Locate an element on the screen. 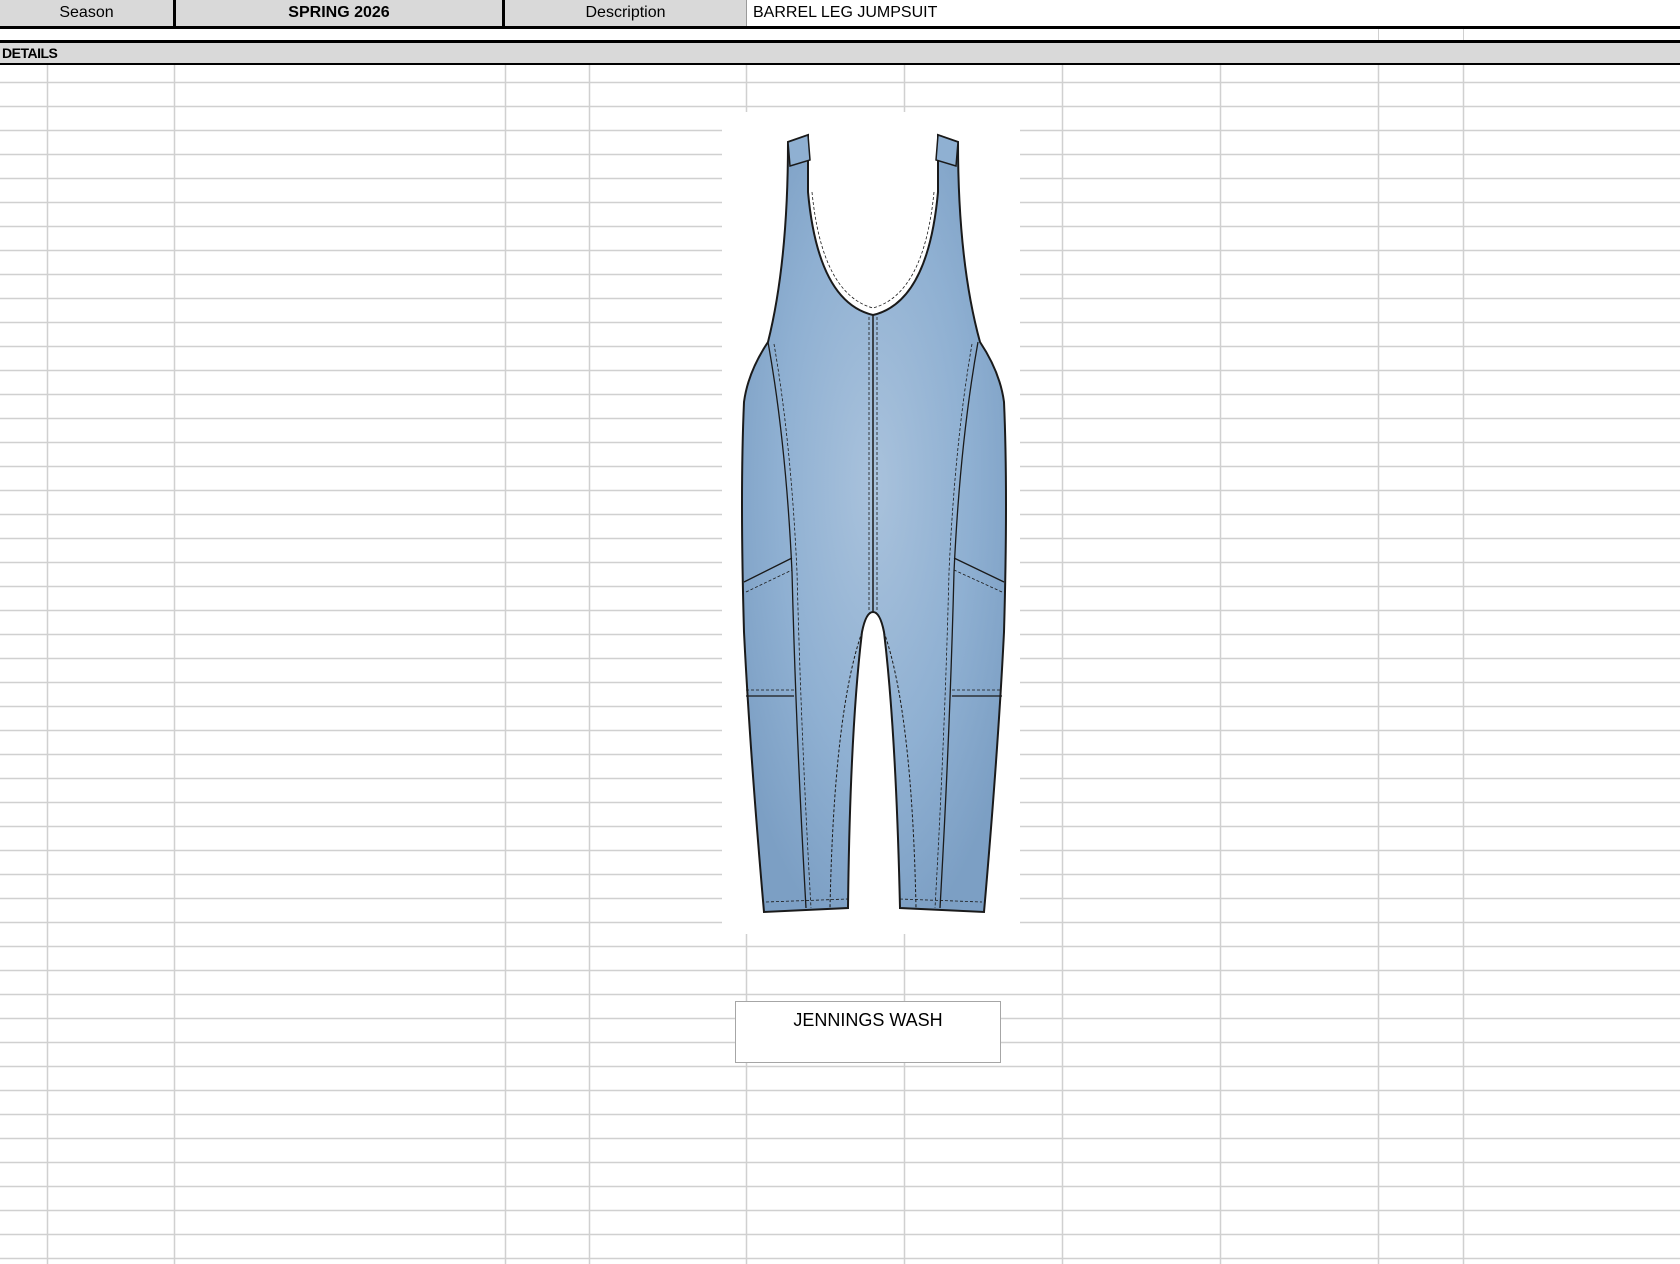  description-value-cell: BARREL LEG JUMPSUIT is located at coordinates (1213, 13).